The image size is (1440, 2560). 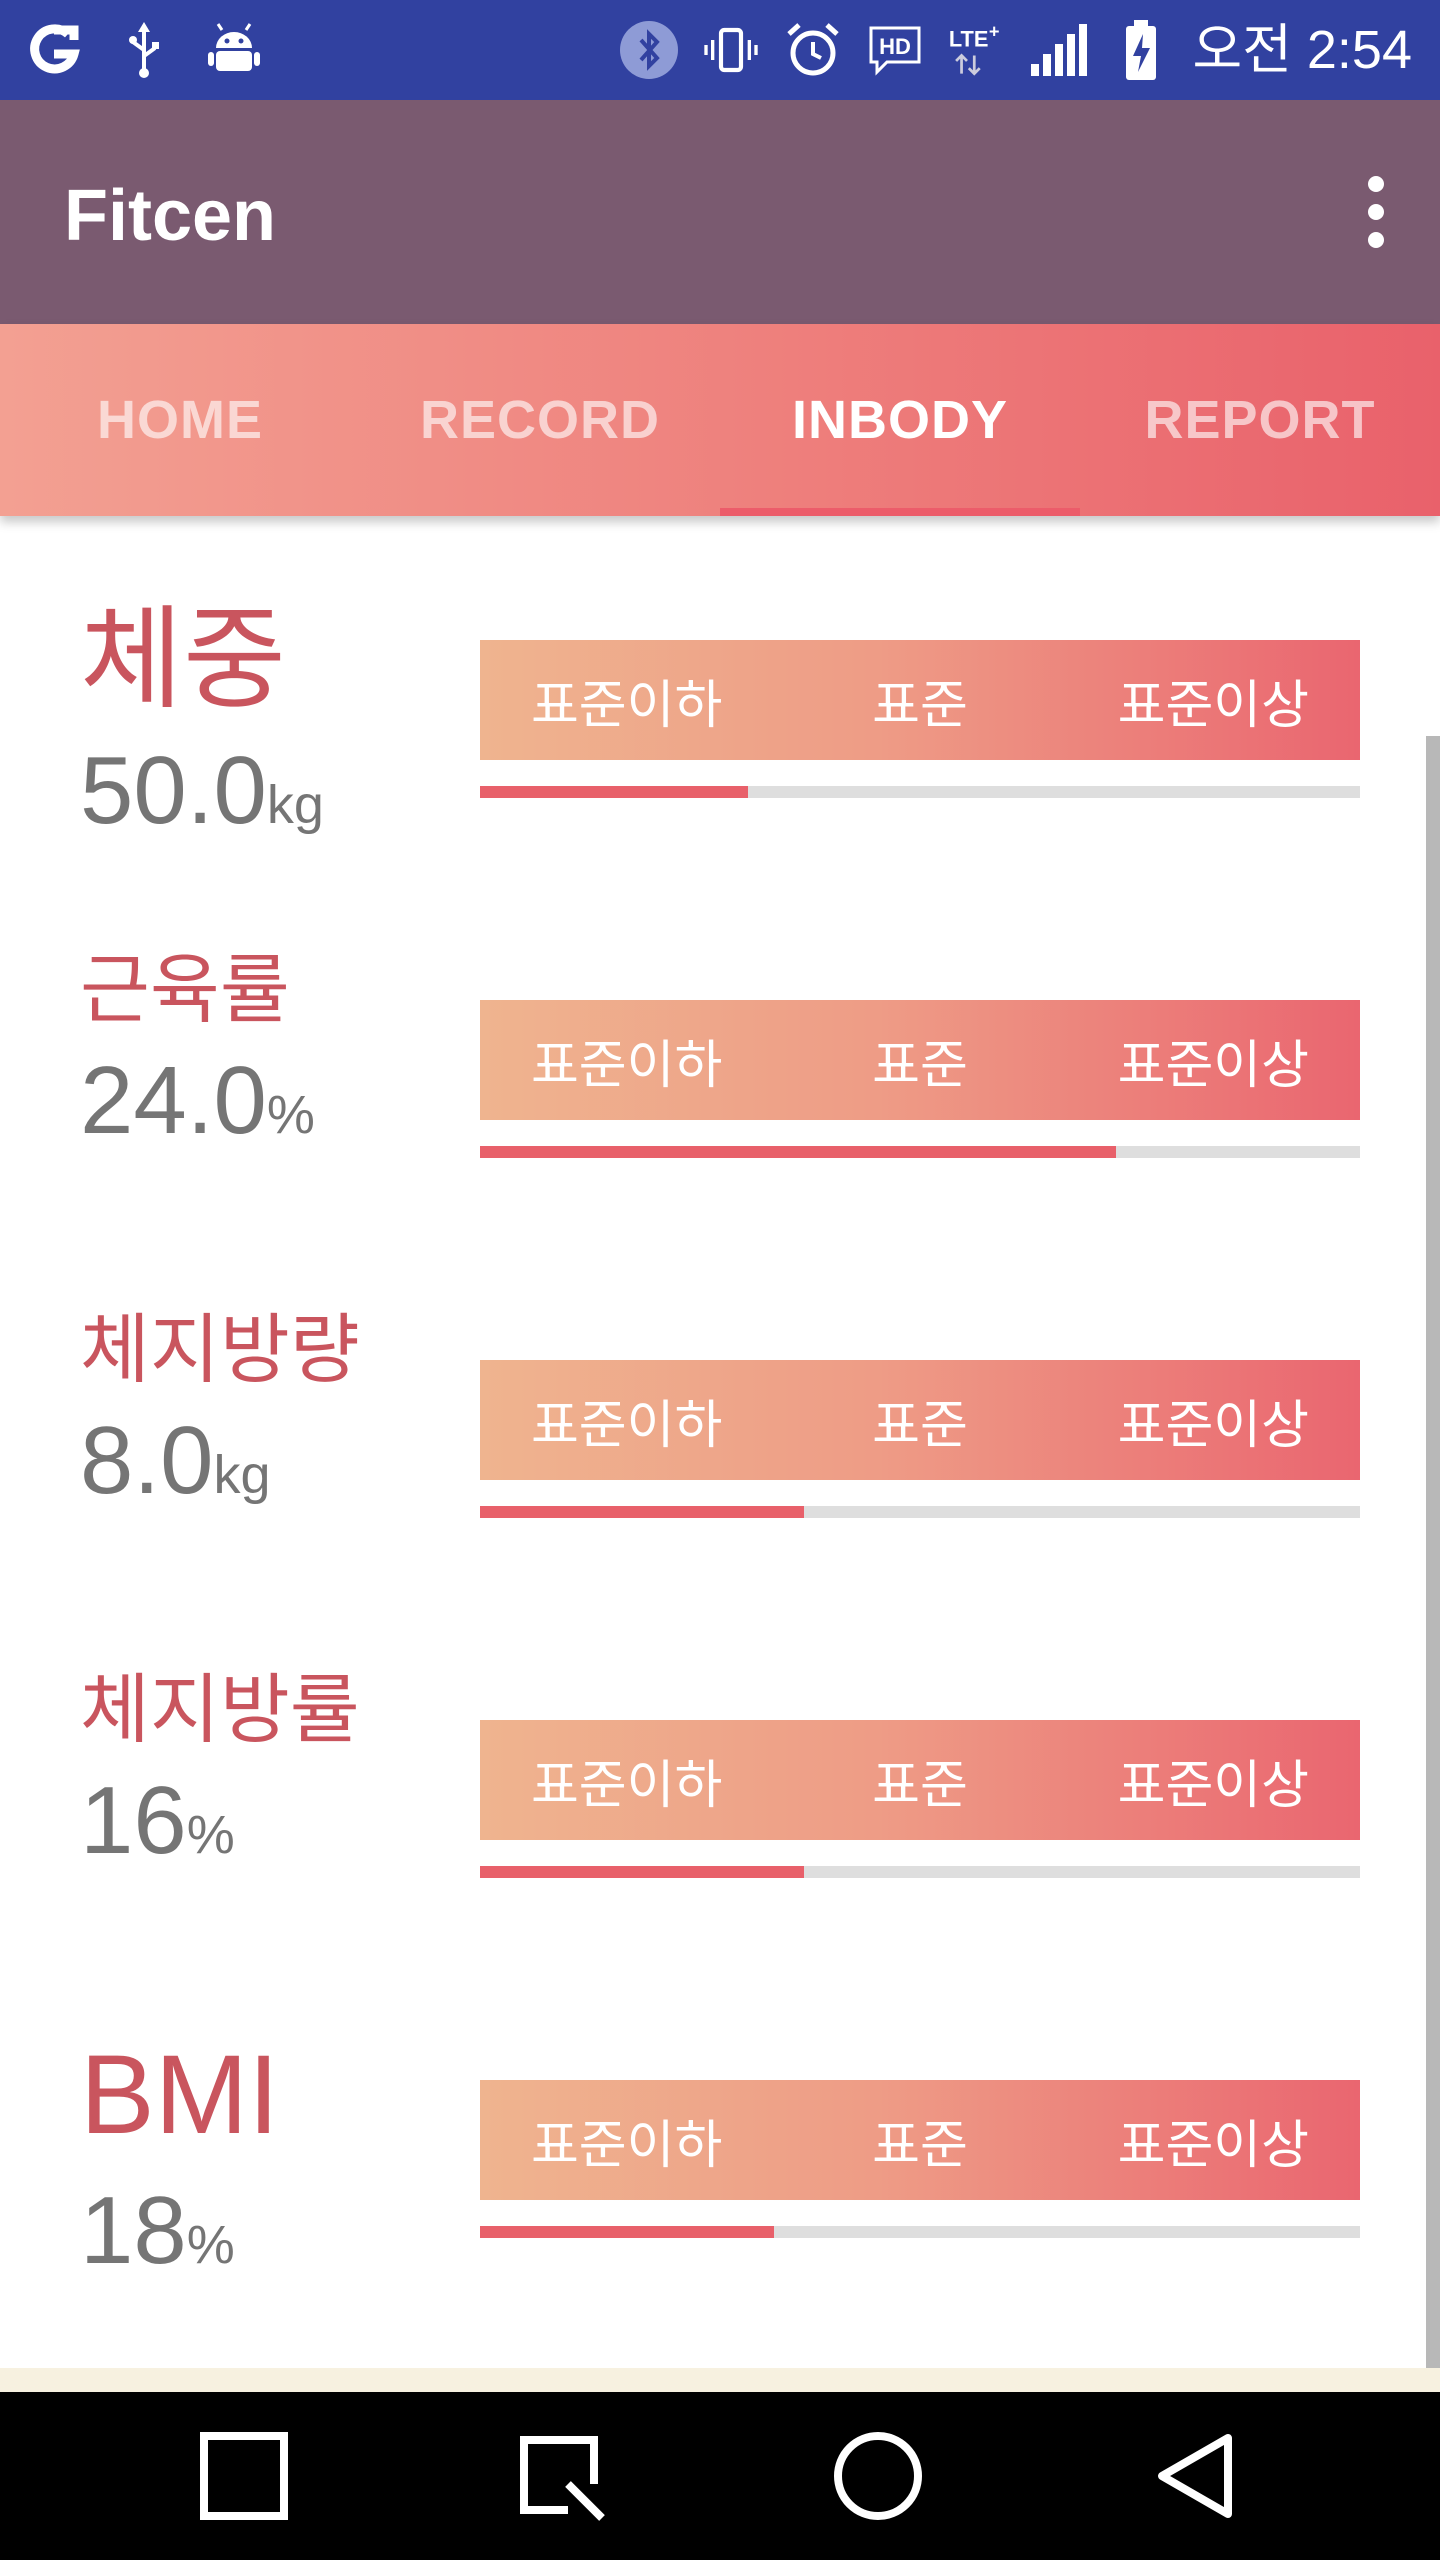 I want to click on svg-text: LTE, so click(x=968, y=38).